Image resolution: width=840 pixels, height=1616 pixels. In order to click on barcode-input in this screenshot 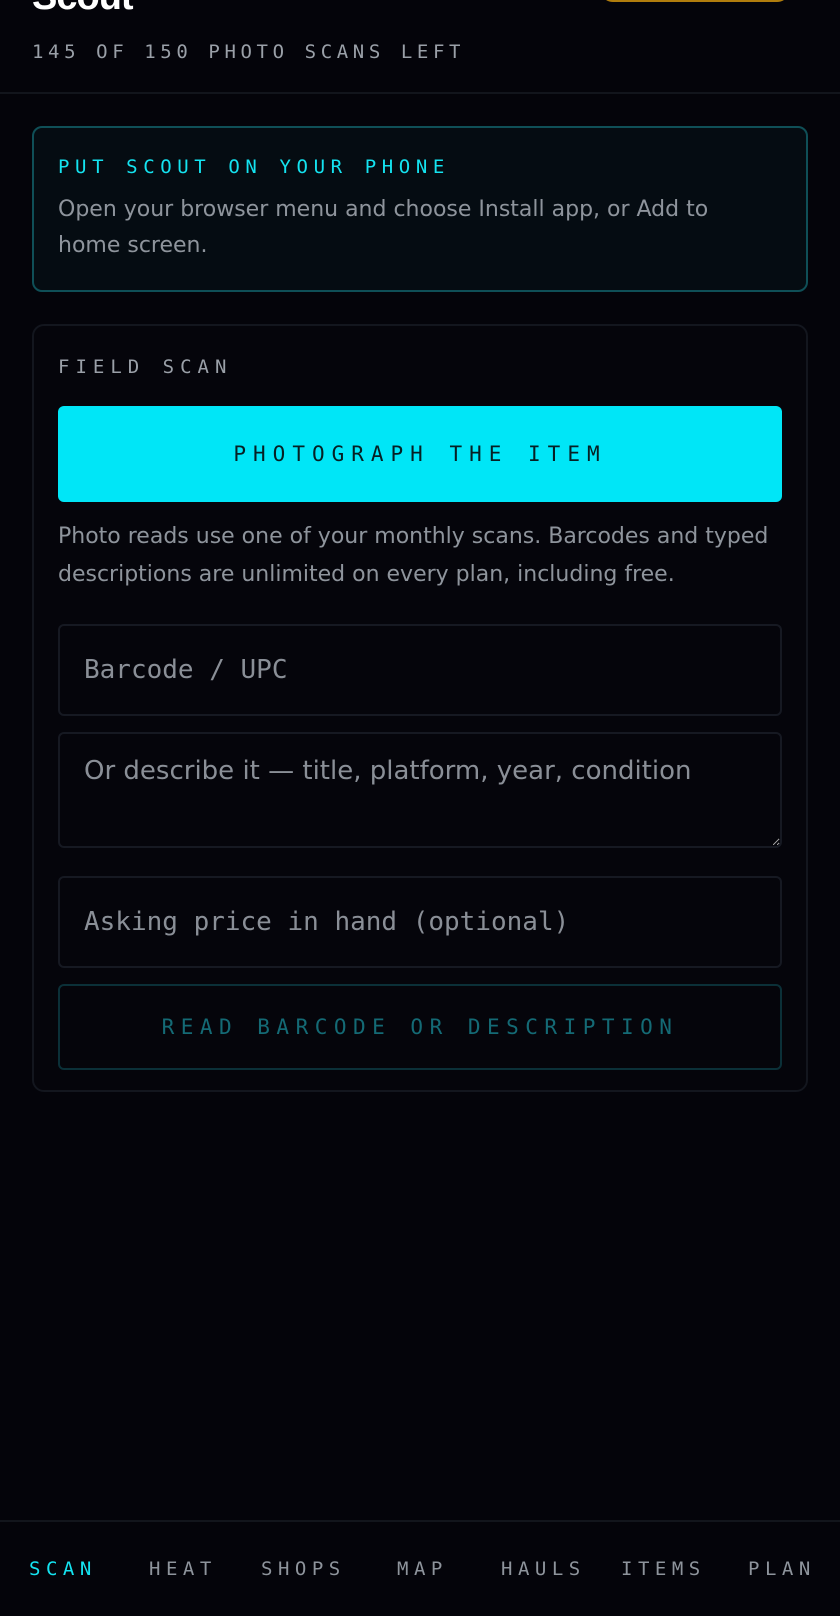, I will do `click(420, 670)`.